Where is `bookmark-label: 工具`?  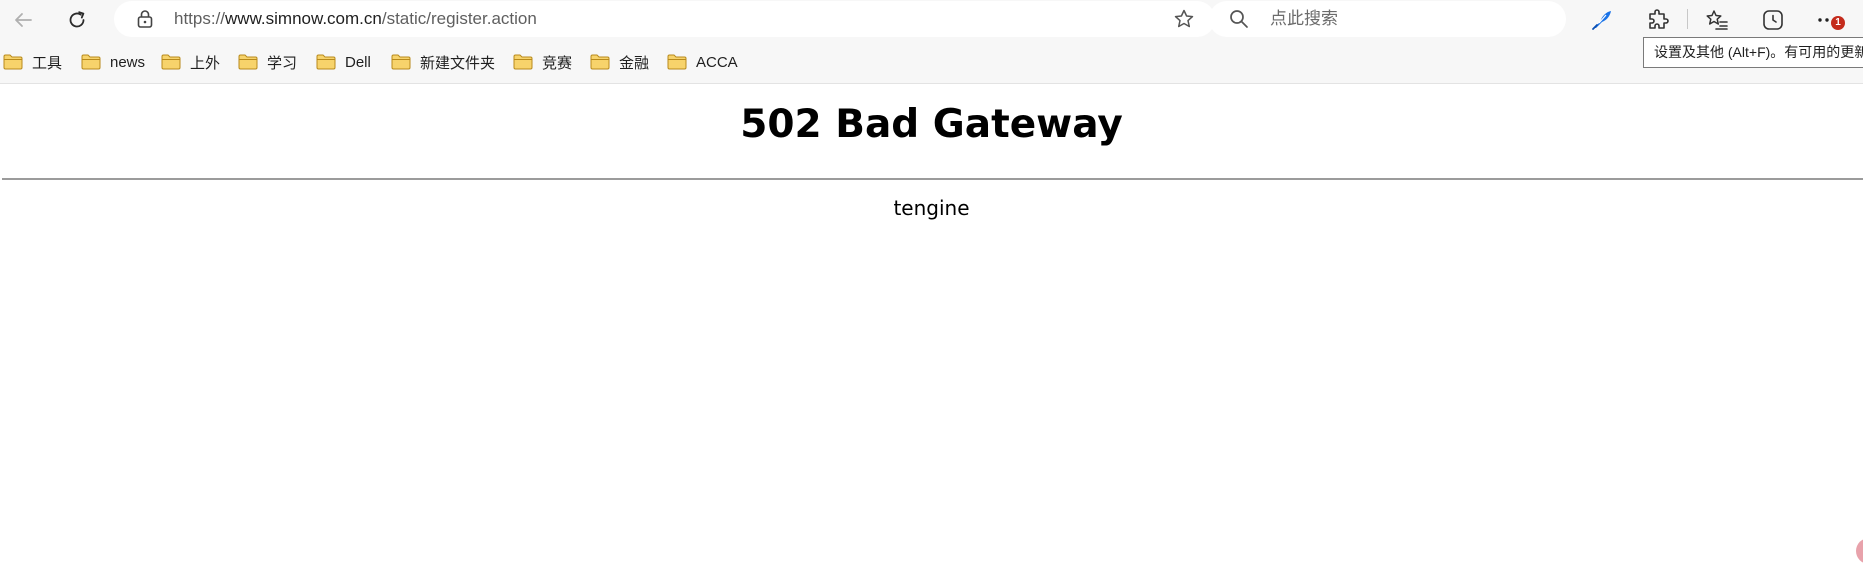 bookmark-label: 工具 is located at coordinates (47, 63).